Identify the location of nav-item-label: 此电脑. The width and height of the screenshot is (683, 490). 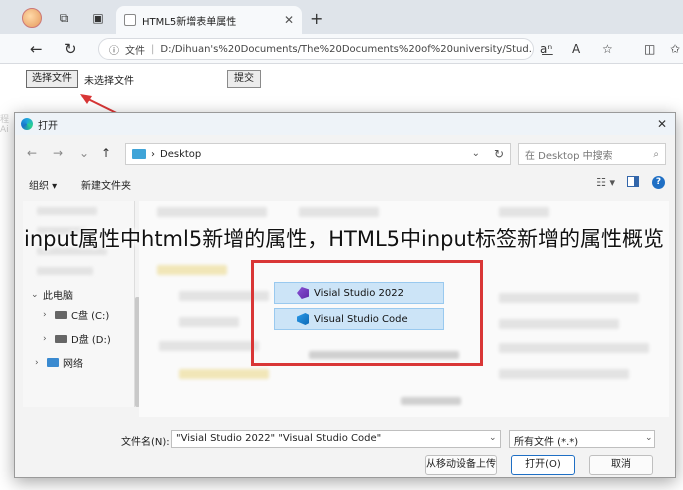
(58, 296).